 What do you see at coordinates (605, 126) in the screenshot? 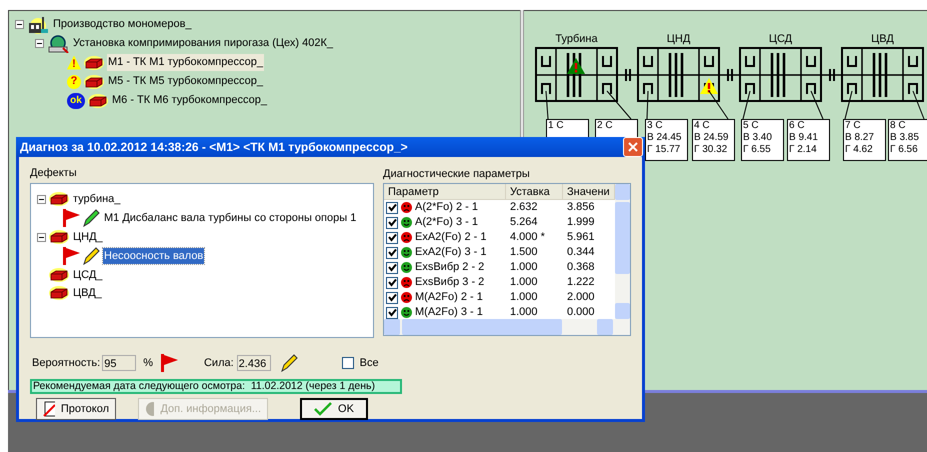
I see `sensor-label: 2 С` at bounding box center [605, 126].